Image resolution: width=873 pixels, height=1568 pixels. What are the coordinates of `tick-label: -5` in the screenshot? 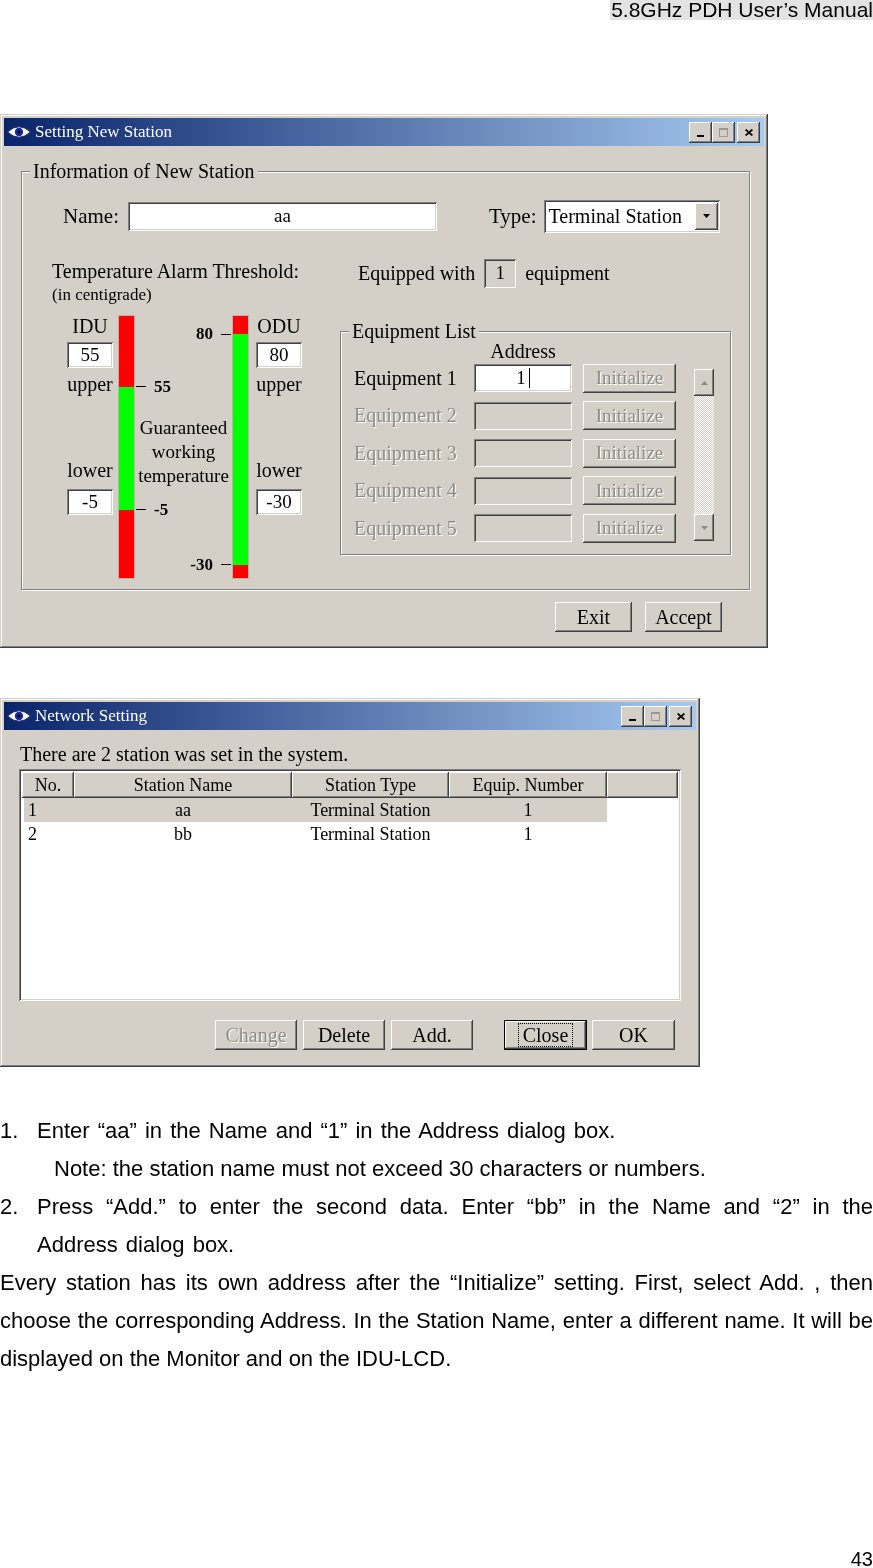 It's located at (161, 509).